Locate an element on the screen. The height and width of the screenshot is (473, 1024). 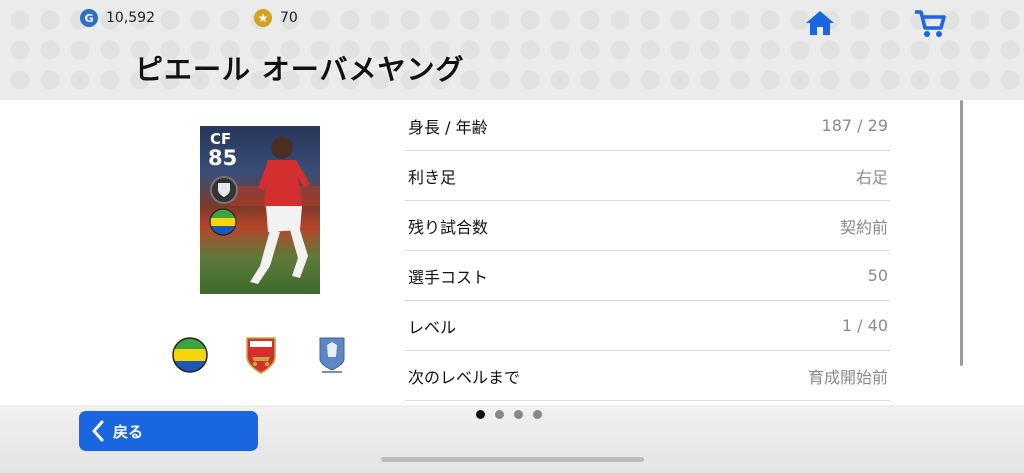
player-card: CF 85 is located at coordinates (260, 210).